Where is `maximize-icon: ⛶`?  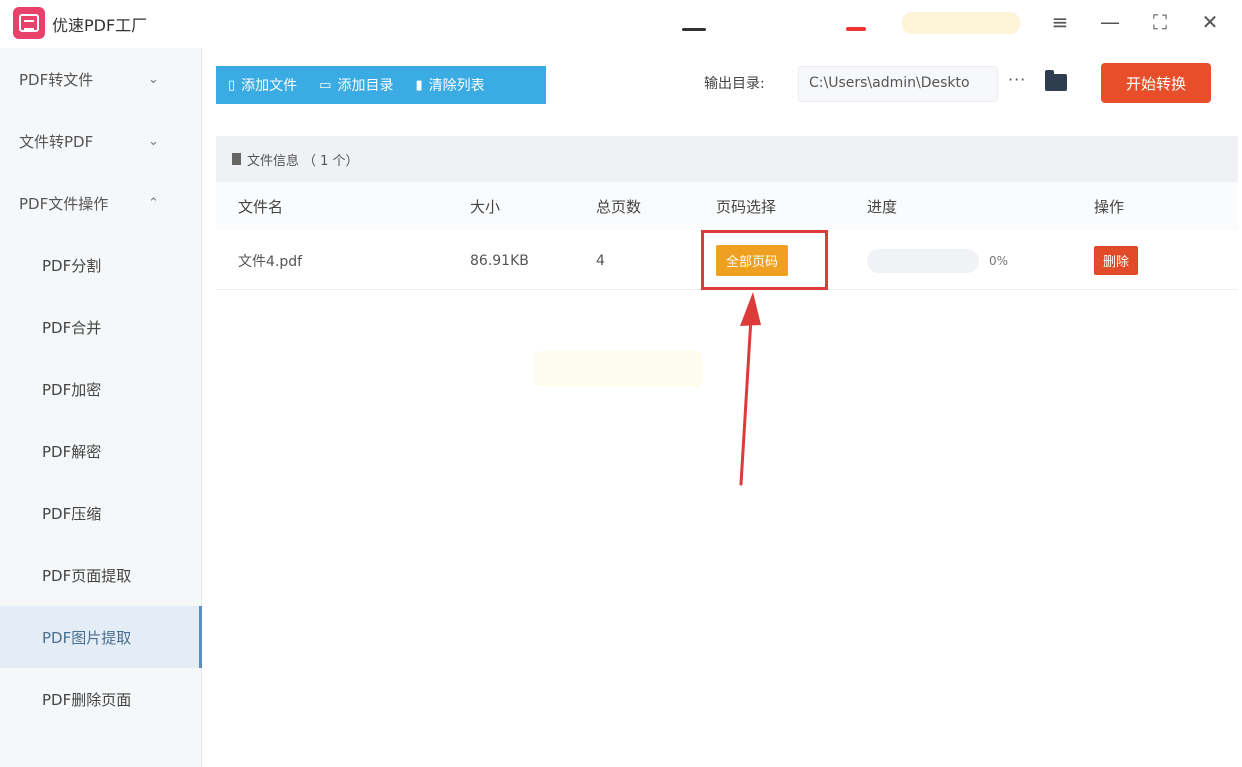 maximize-icon: ⛶ is located at coordinates (1160, 22).